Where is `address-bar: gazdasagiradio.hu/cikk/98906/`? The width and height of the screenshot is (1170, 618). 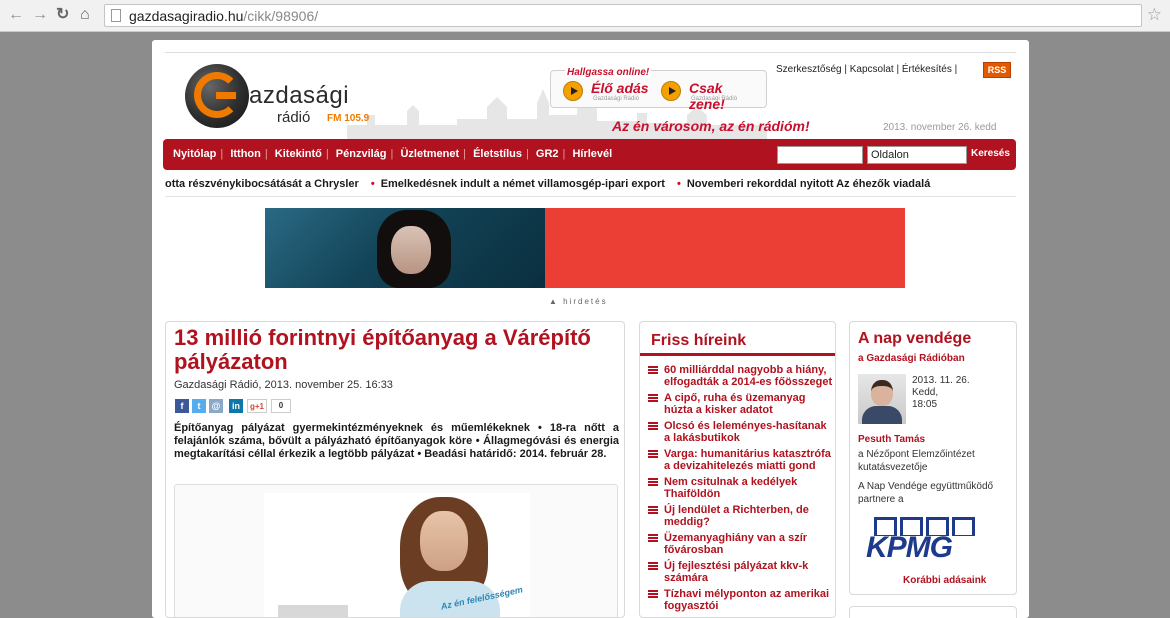 address-bar: gazdasagiradio.hu/cikk/98906/ is located at coordinates (623, 15).